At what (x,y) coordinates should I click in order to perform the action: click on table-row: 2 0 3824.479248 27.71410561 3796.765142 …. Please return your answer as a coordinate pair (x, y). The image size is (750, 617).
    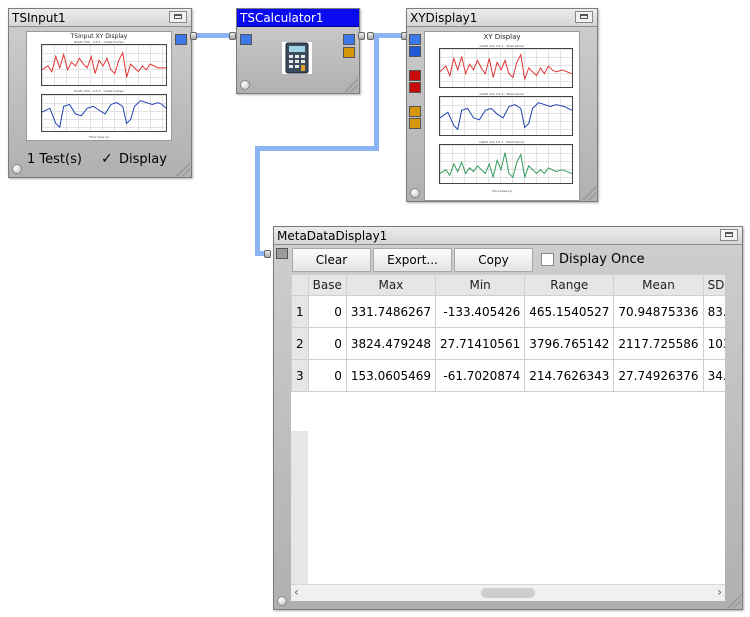
    Looking at the image, I should click on (508, 343).